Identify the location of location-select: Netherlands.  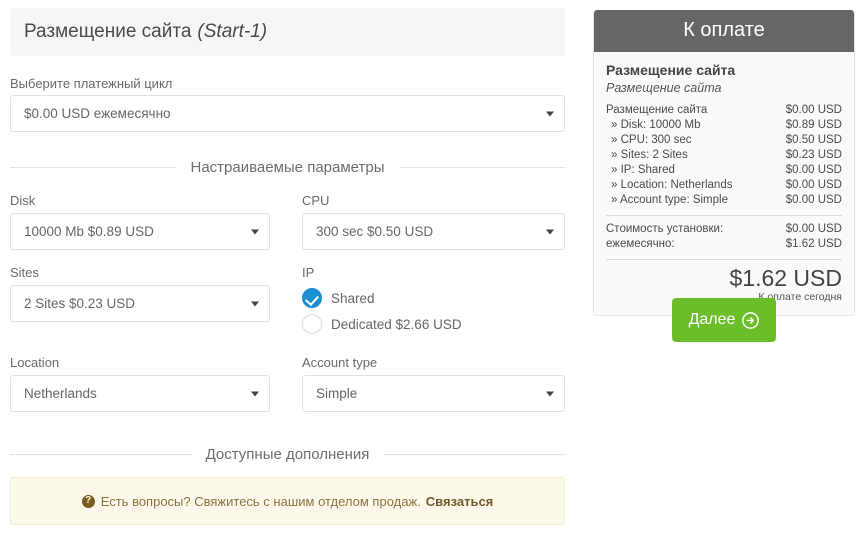
(140, 393).